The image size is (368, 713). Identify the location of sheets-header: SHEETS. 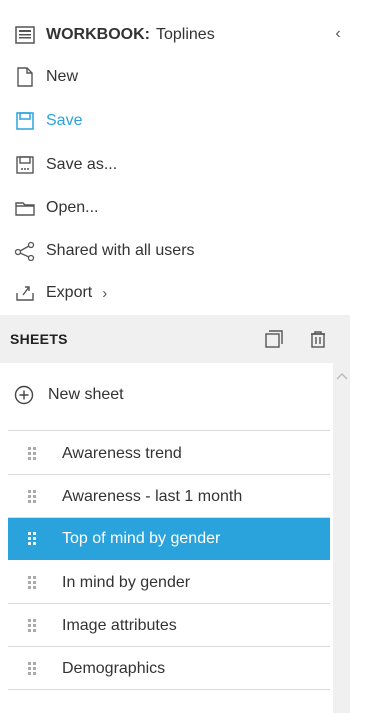
(175, 339).